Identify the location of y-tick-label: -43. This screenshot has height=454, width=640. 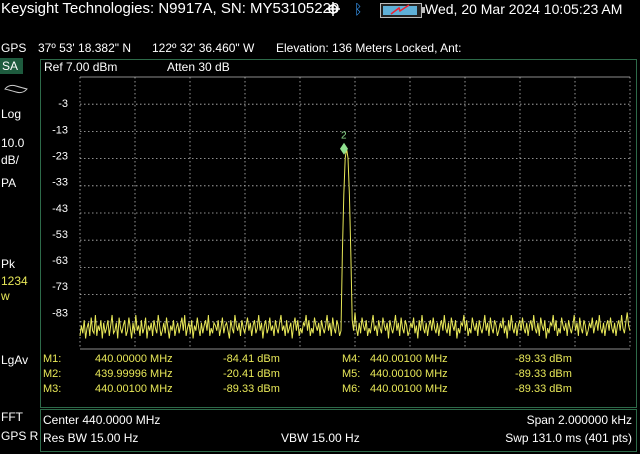
(60, 209).